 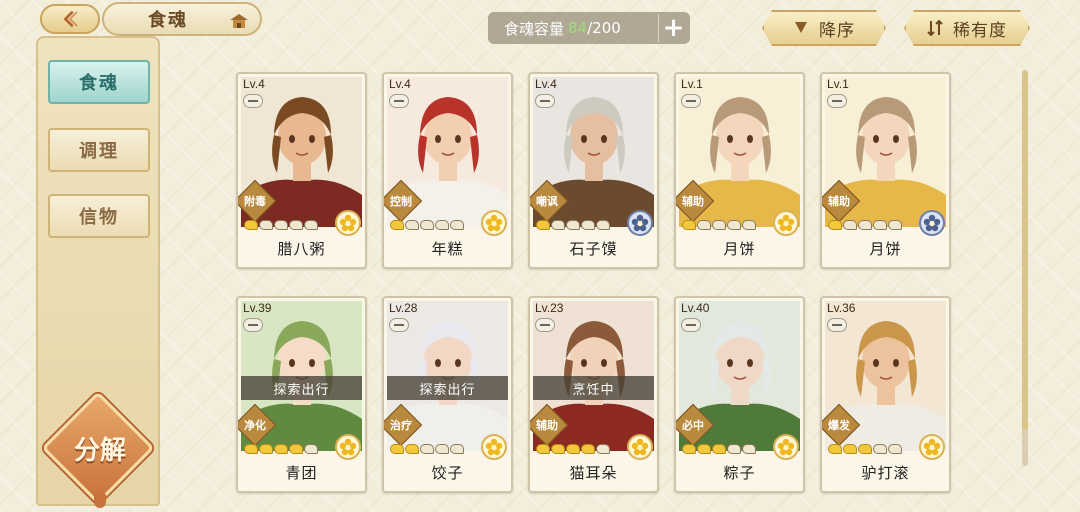 I want to click on foodsoul-card: Lv.4 控制 年糕, so click(x=447, y=170).